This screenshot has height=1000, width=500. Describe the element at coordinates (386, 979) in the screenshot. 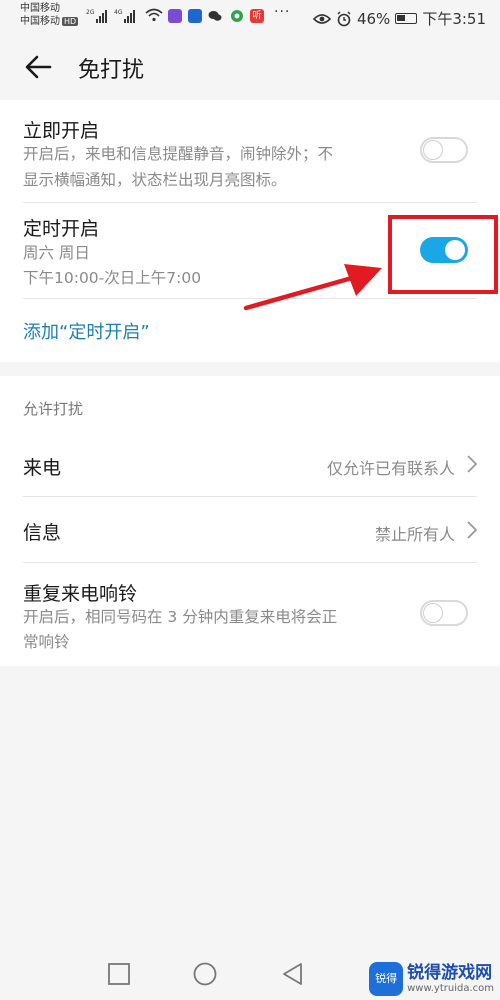

I see `watermark-logo: 锐得` at that location.